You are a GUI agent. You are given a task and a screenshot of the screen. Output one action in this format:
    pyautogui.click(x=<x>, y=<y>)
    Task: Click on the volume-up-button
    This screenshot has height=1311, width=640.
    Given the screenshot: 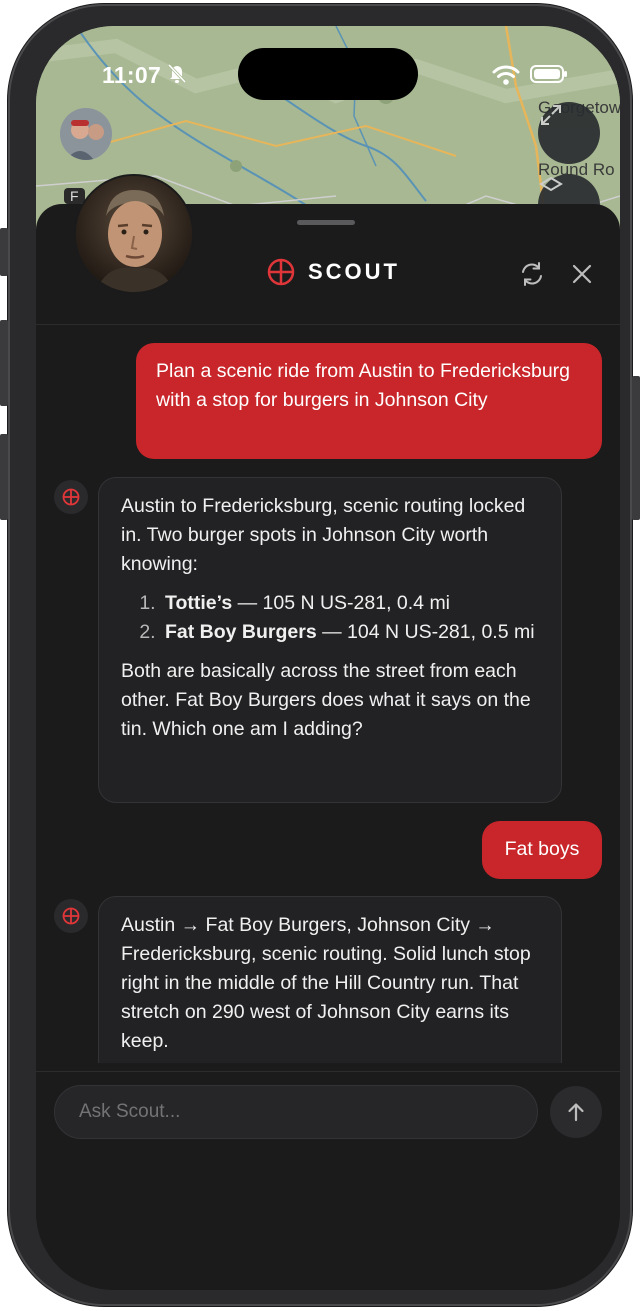 What is the action you would take?
    pyautogui.click(x=4, y=363)
    